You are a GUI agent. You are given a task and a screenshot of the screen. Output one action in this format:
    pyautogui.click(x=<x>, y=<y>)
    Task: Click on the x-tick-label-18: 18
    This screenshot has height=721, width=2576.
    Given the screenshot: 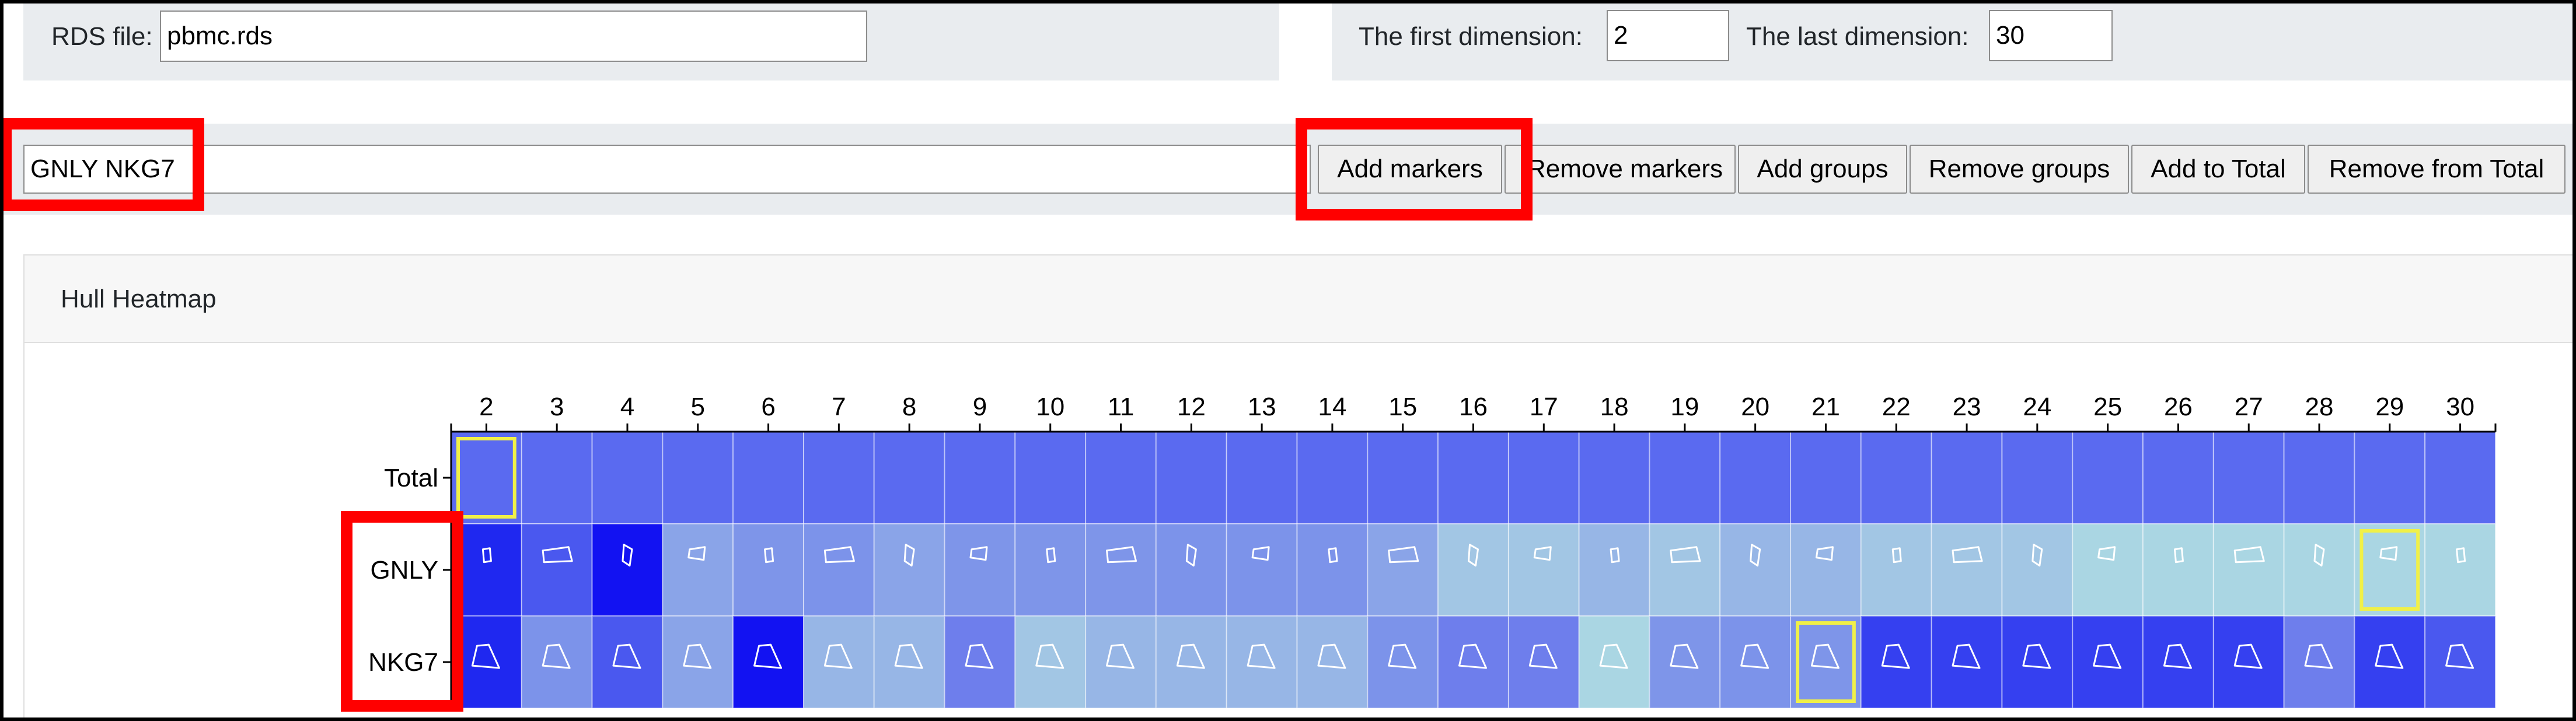 What is the action you would take?
    pyautogui.click(x=1614, y=407)
    